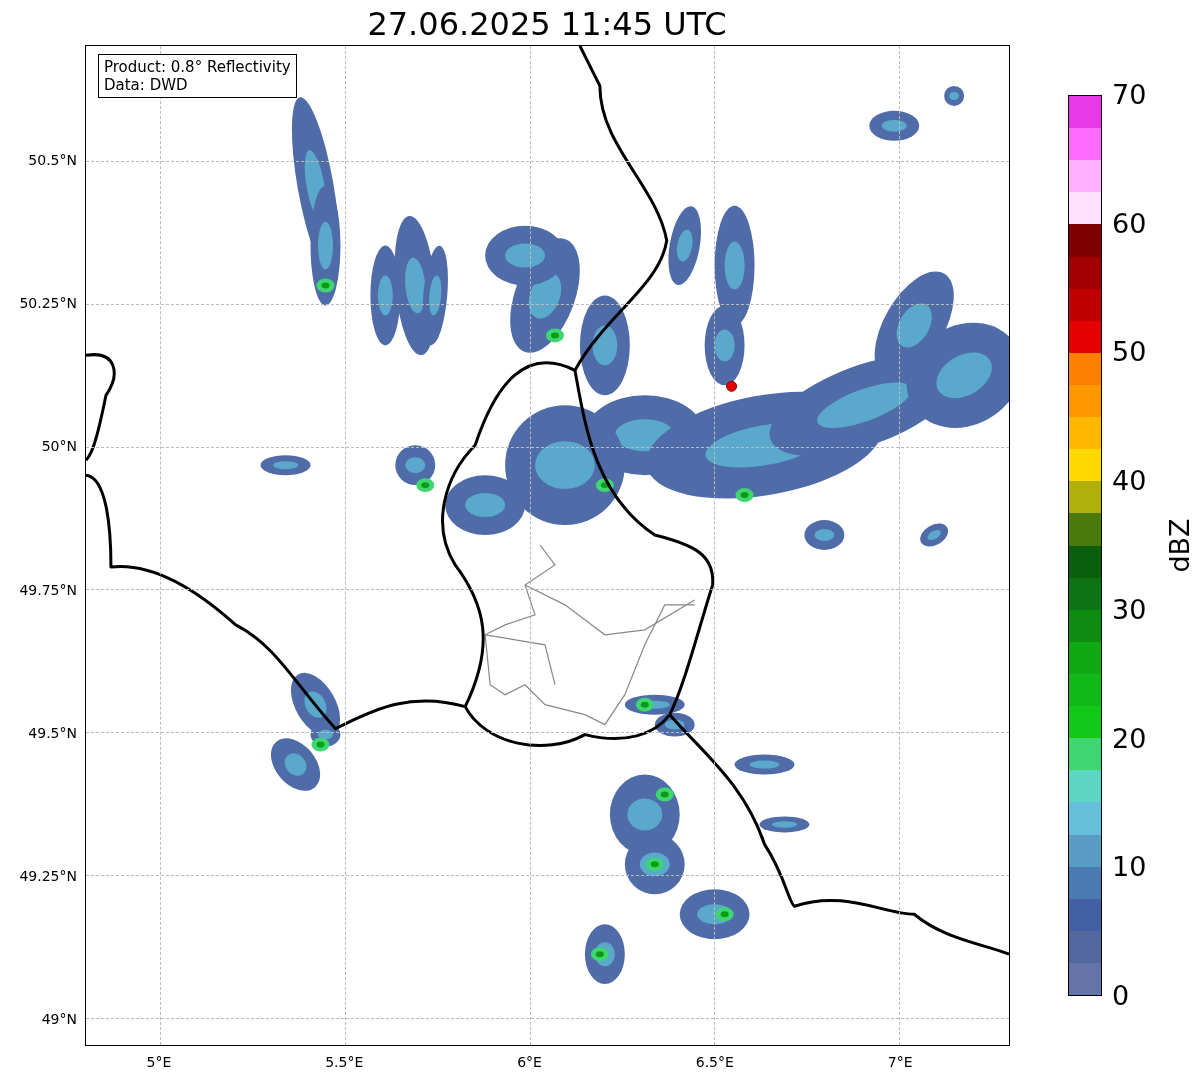 This screenshot has height=1081, width=1202. I want to click on scale-label: 30, so click(1129, 609).